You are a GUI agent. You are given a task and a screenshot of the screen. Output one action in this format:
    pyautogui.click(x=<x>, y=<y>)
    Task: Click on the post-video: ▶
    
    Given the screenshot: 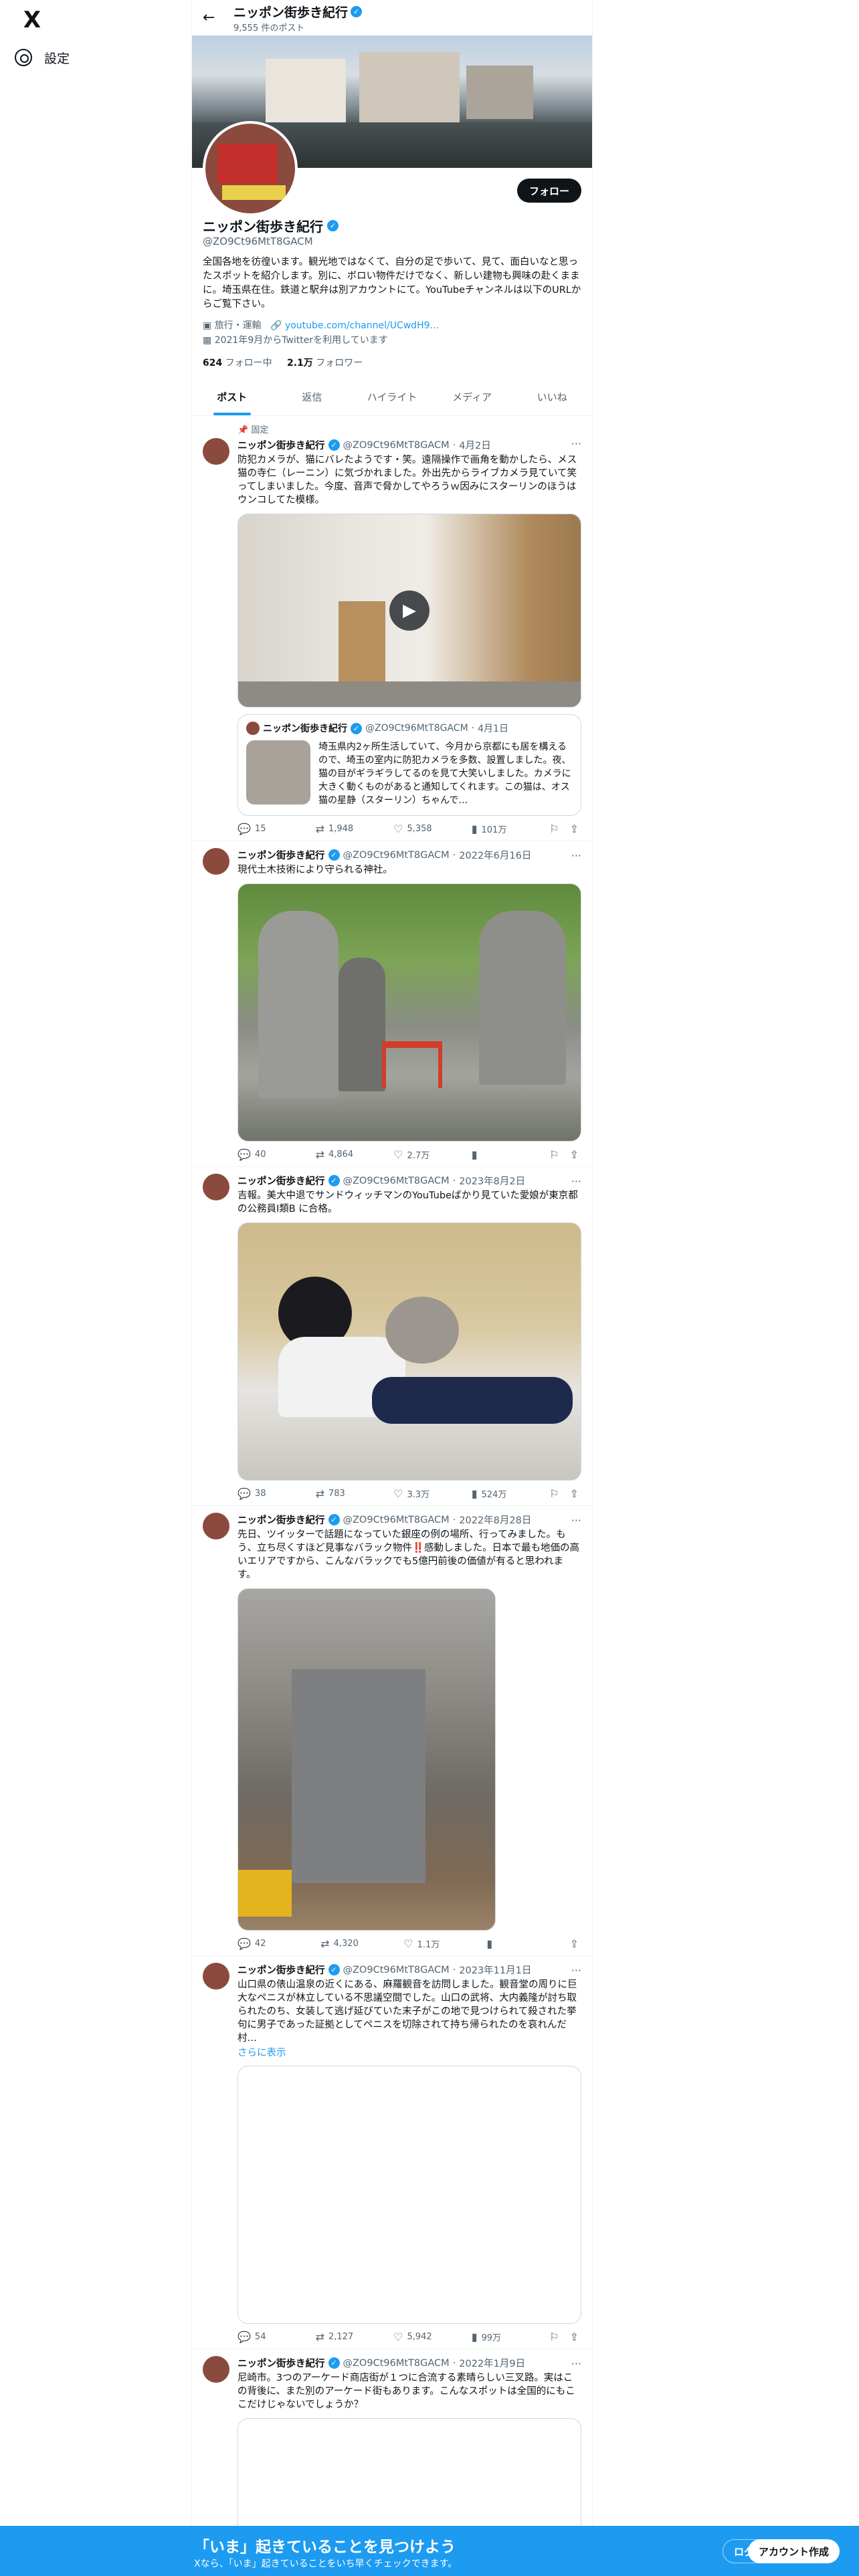 What is the action you would take?
    pyautogui.click(x=409, y=611)
    